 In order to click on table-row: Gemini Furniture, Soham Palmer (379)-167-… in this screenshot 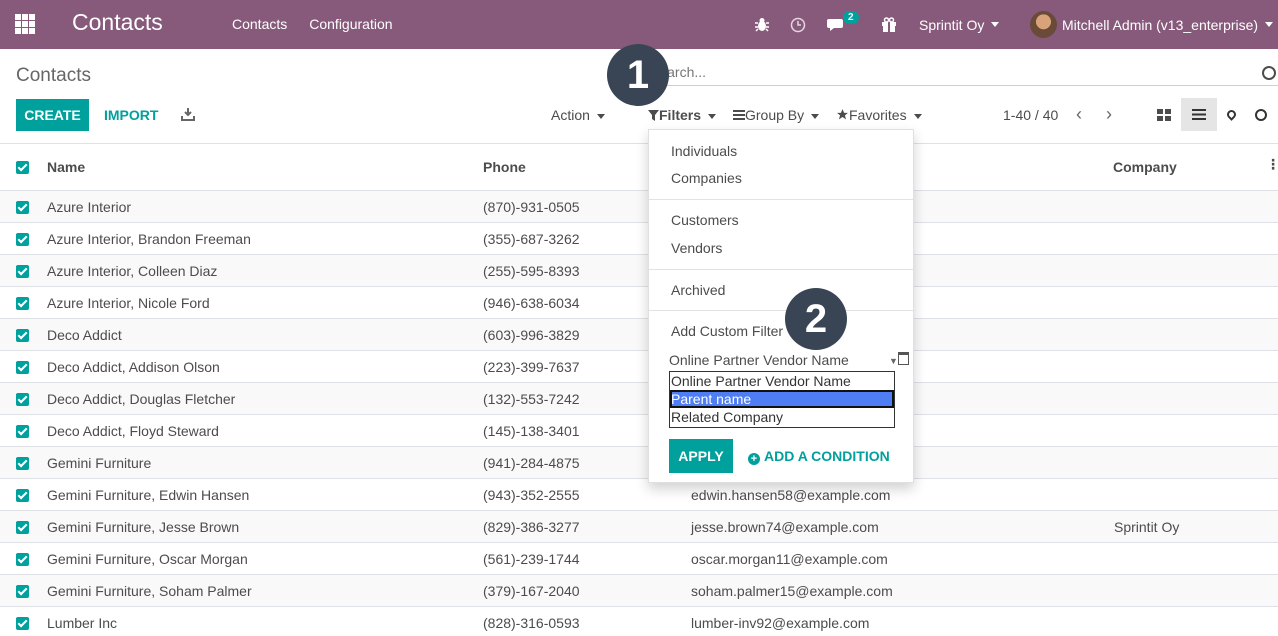, I will do `click(639, 591)`.